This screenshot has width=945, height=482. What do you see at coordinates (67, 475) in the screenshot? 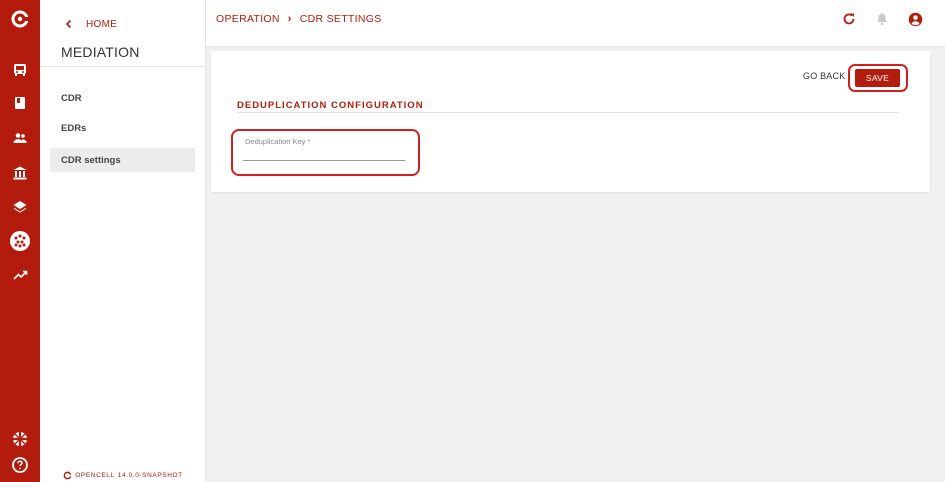
I see `opencell-small-logo-icon` at bounding box center [67, 475].